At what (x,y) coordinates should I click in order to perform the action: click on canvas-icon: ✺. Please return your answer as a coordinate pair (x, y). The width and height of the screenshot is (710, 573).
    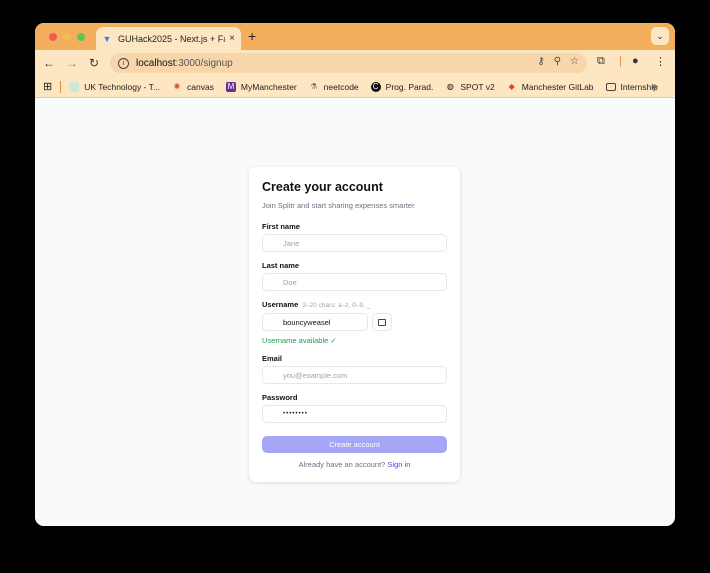
    Looking at the image, I should click on (177, 86).